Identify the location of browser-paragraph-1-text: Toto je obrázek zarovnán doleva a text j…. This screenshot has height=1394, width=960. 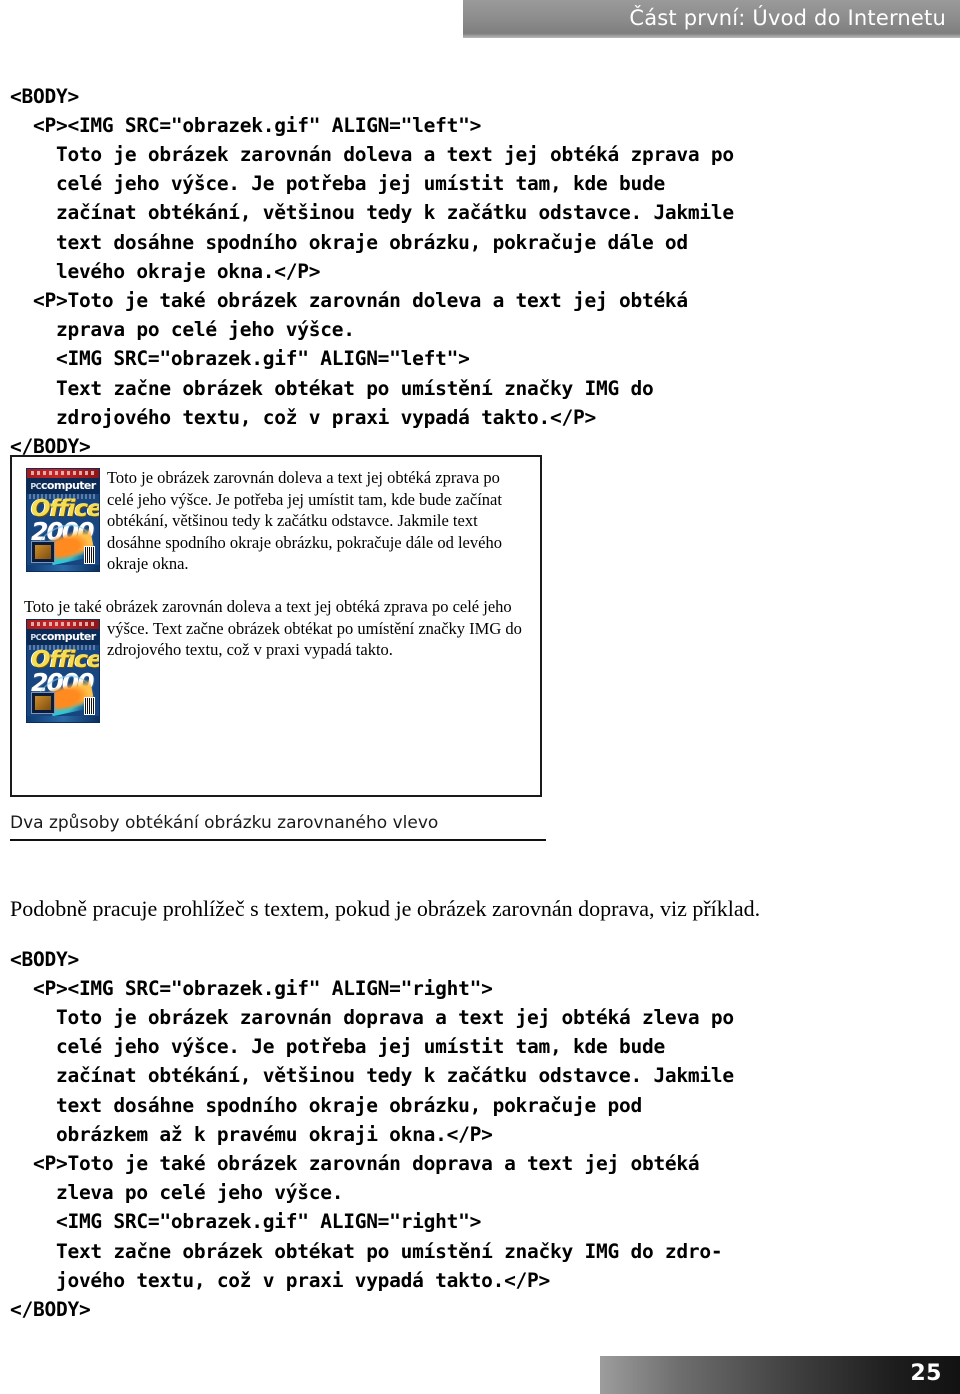
(304, 521).